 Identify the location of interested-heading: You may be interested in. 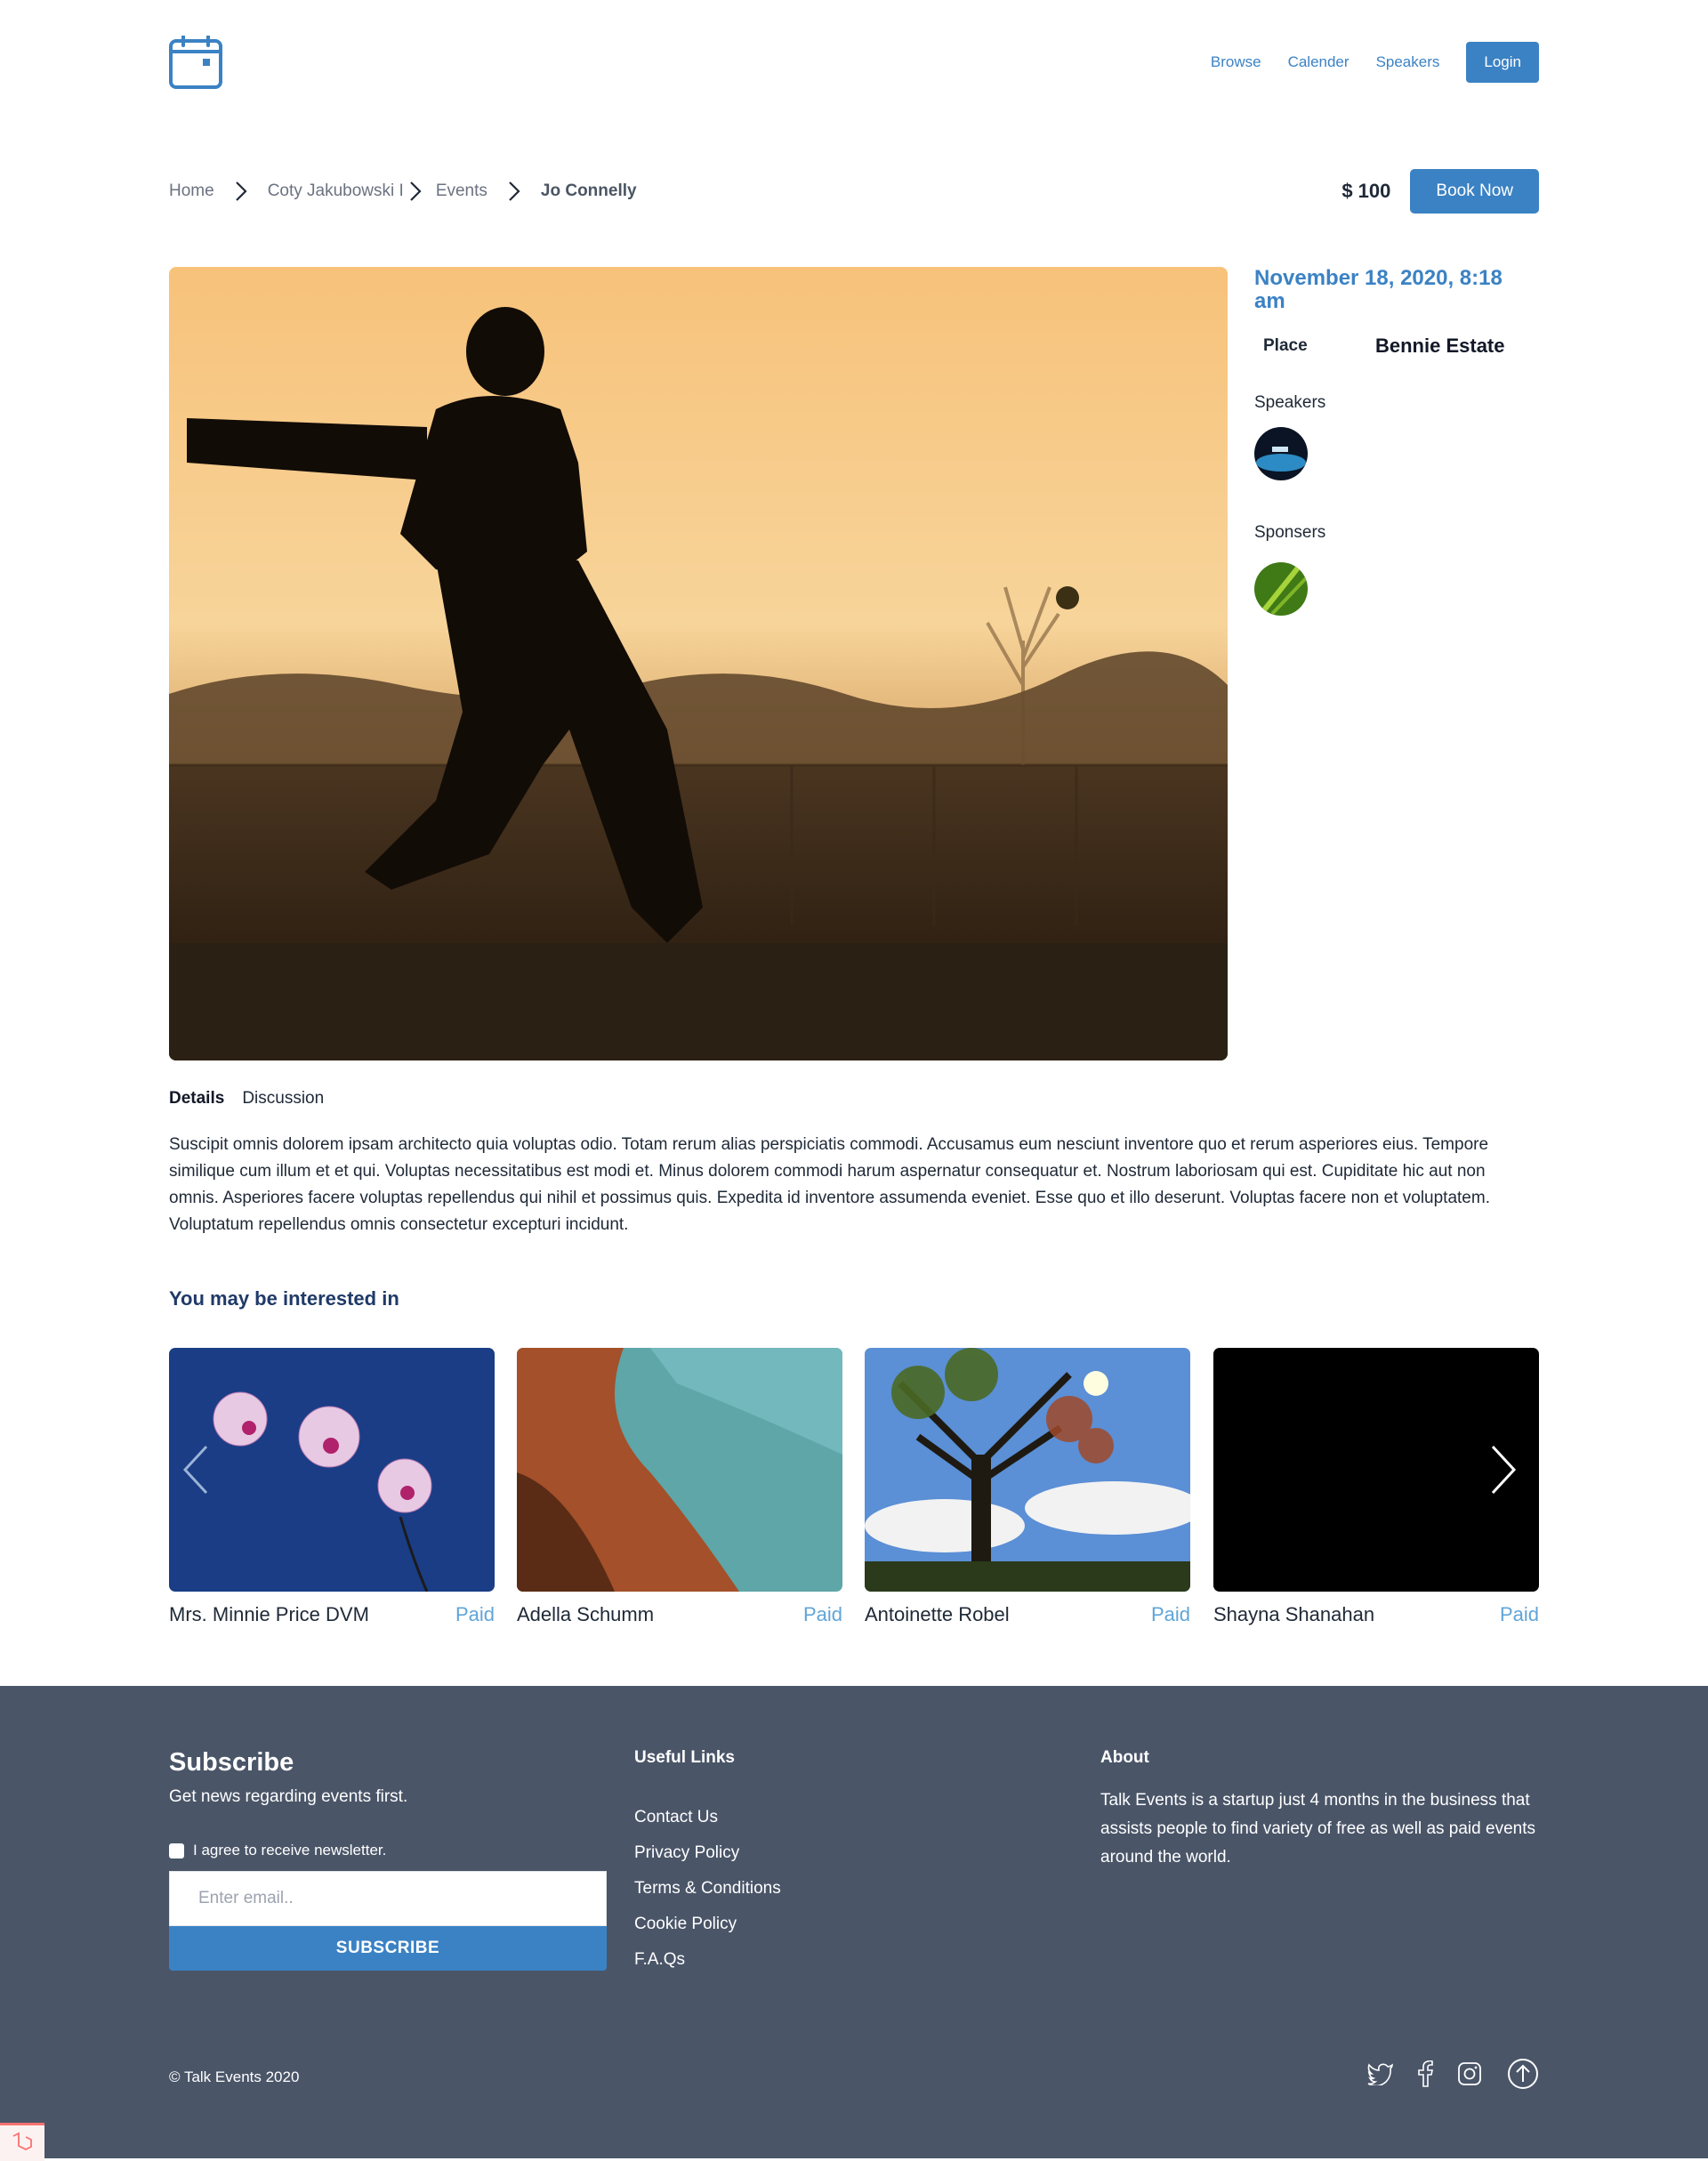
(284, 1298).